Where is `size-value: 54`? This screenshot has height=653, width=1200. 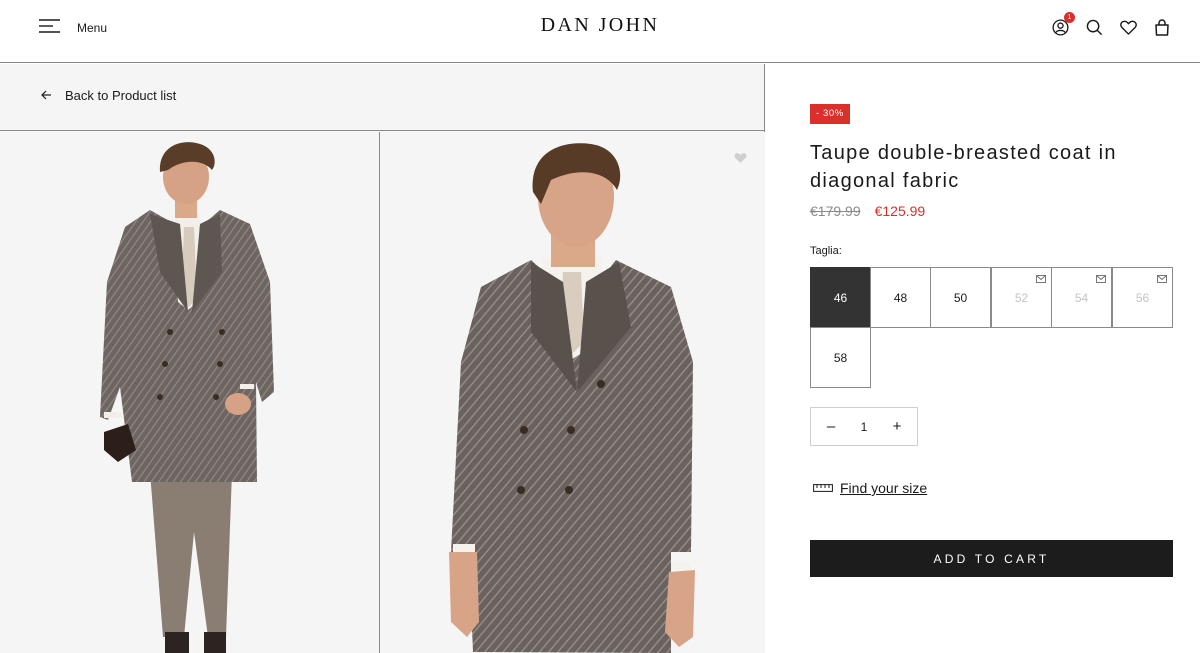
size-value: 54 is located at coordinates (1081, 297).